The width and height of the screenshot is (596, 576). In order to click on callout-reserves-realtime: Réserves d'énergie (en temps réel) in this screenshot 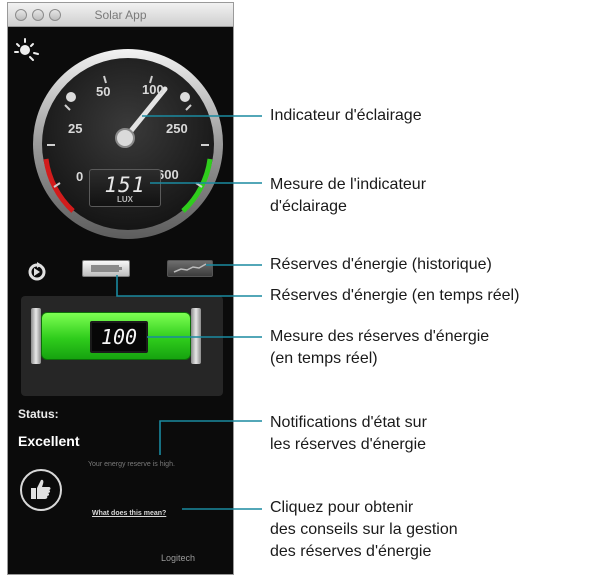, I will do `click(395, 295)`.